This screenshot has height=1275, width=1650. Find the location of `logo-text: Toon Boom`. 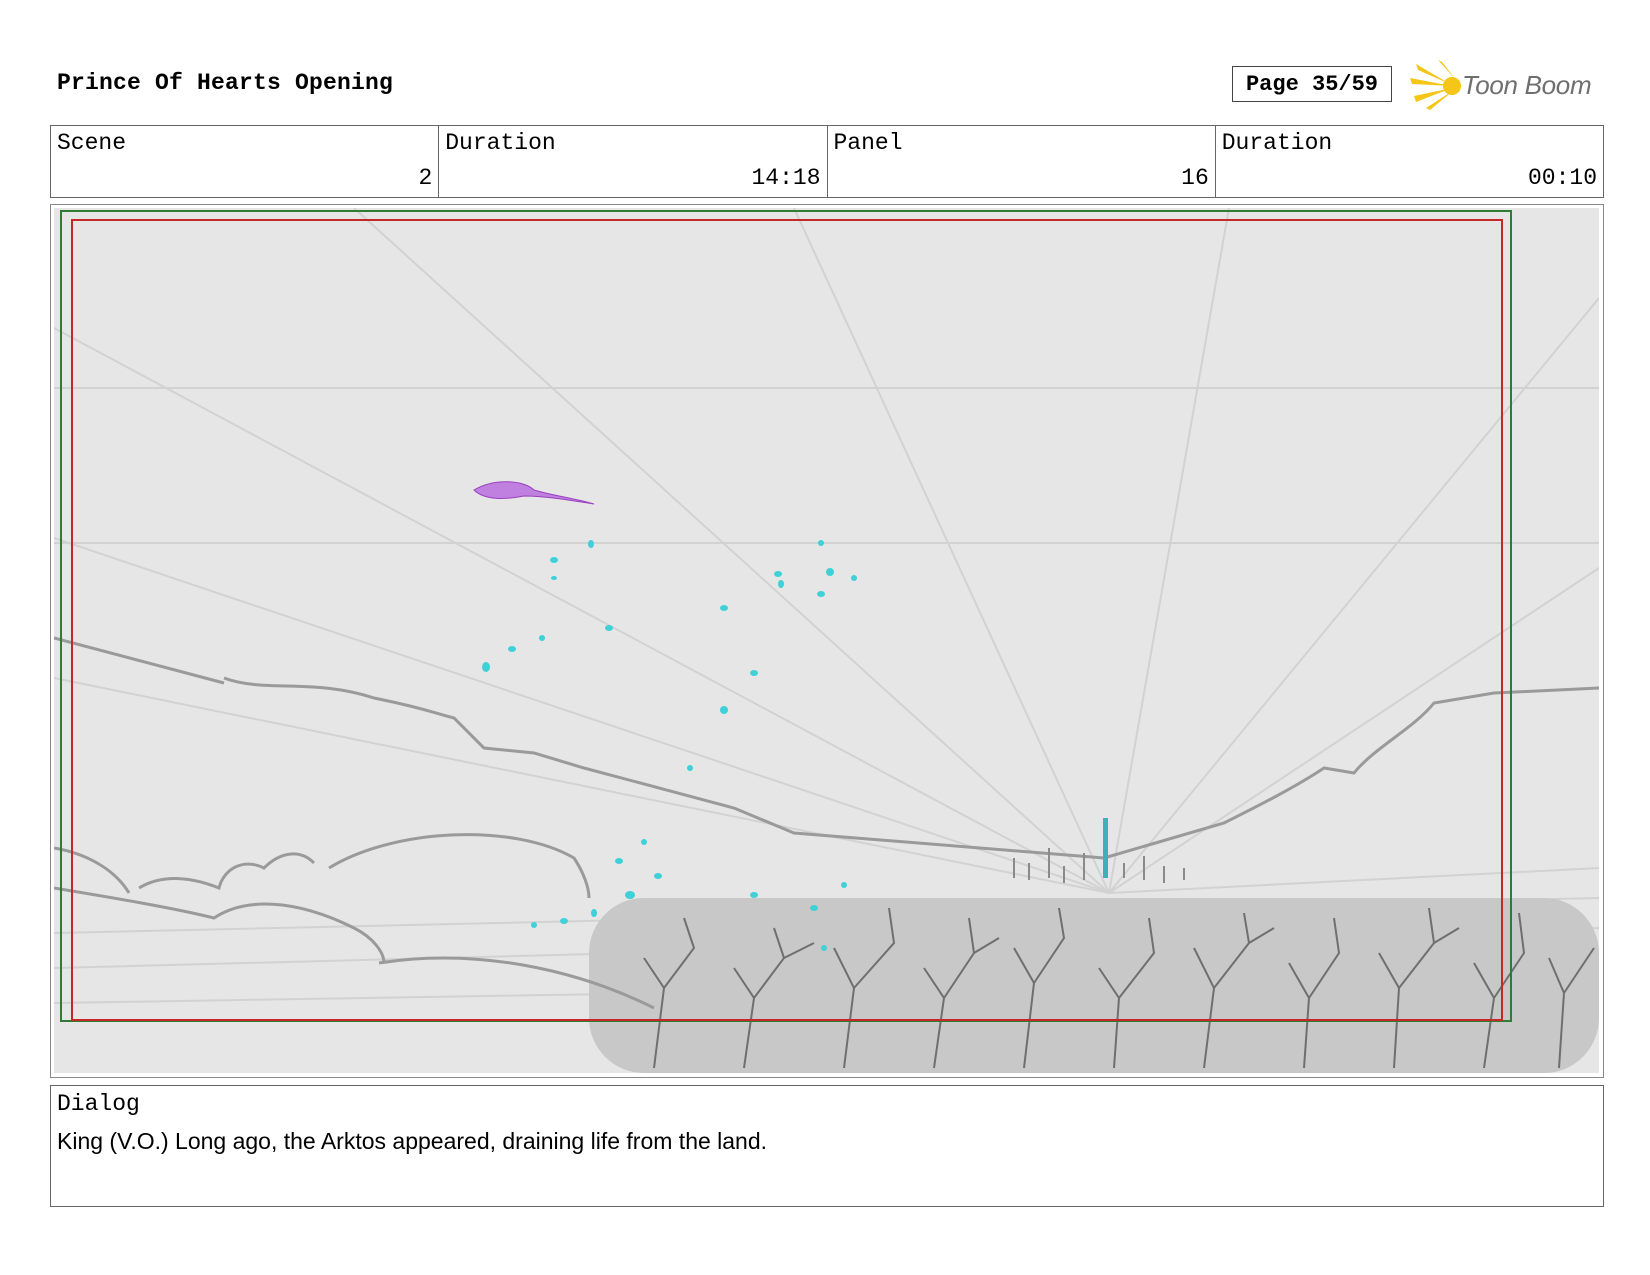

logo-text: Toon Boom is located at coordinates (1527, 85).